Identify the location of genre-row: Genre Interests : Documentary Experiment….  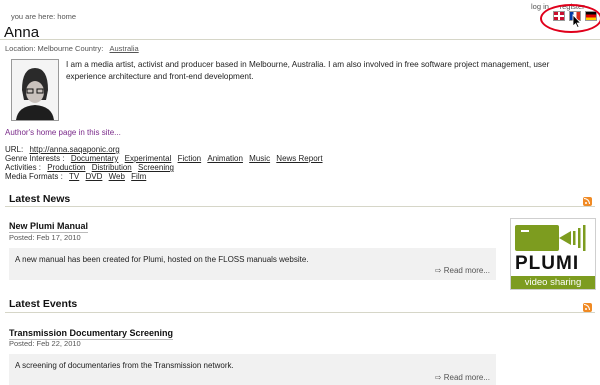
(164, 158).